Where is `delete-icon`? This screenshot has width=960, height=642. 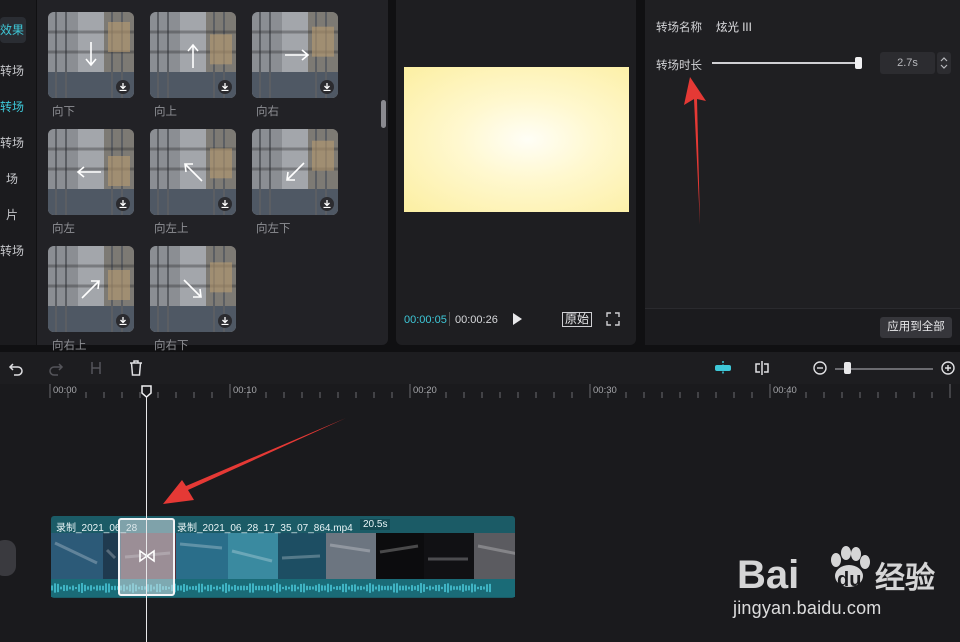
delete-icon is located at coordinates (136, 368).